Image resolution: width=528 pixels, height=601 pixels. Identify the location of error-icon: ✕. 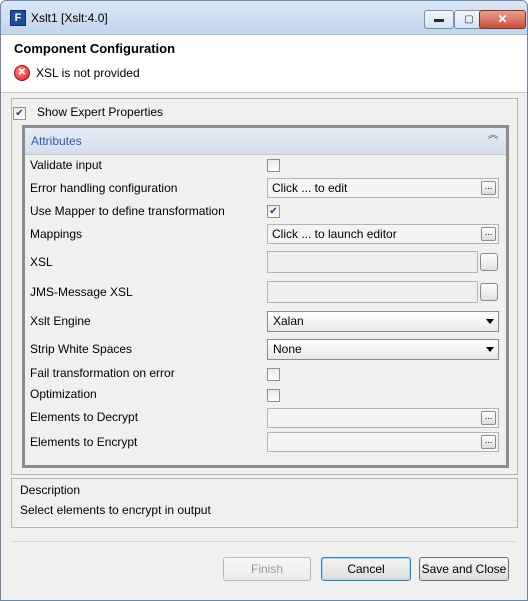
(22, 73).